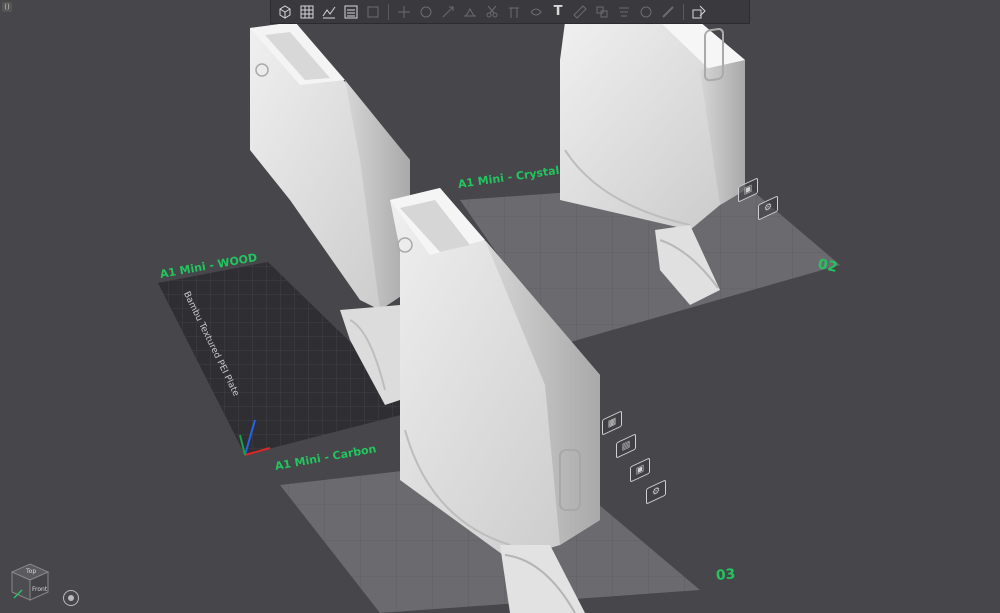  I want to click on navigation-cube: Top Front, so click(30, 582).